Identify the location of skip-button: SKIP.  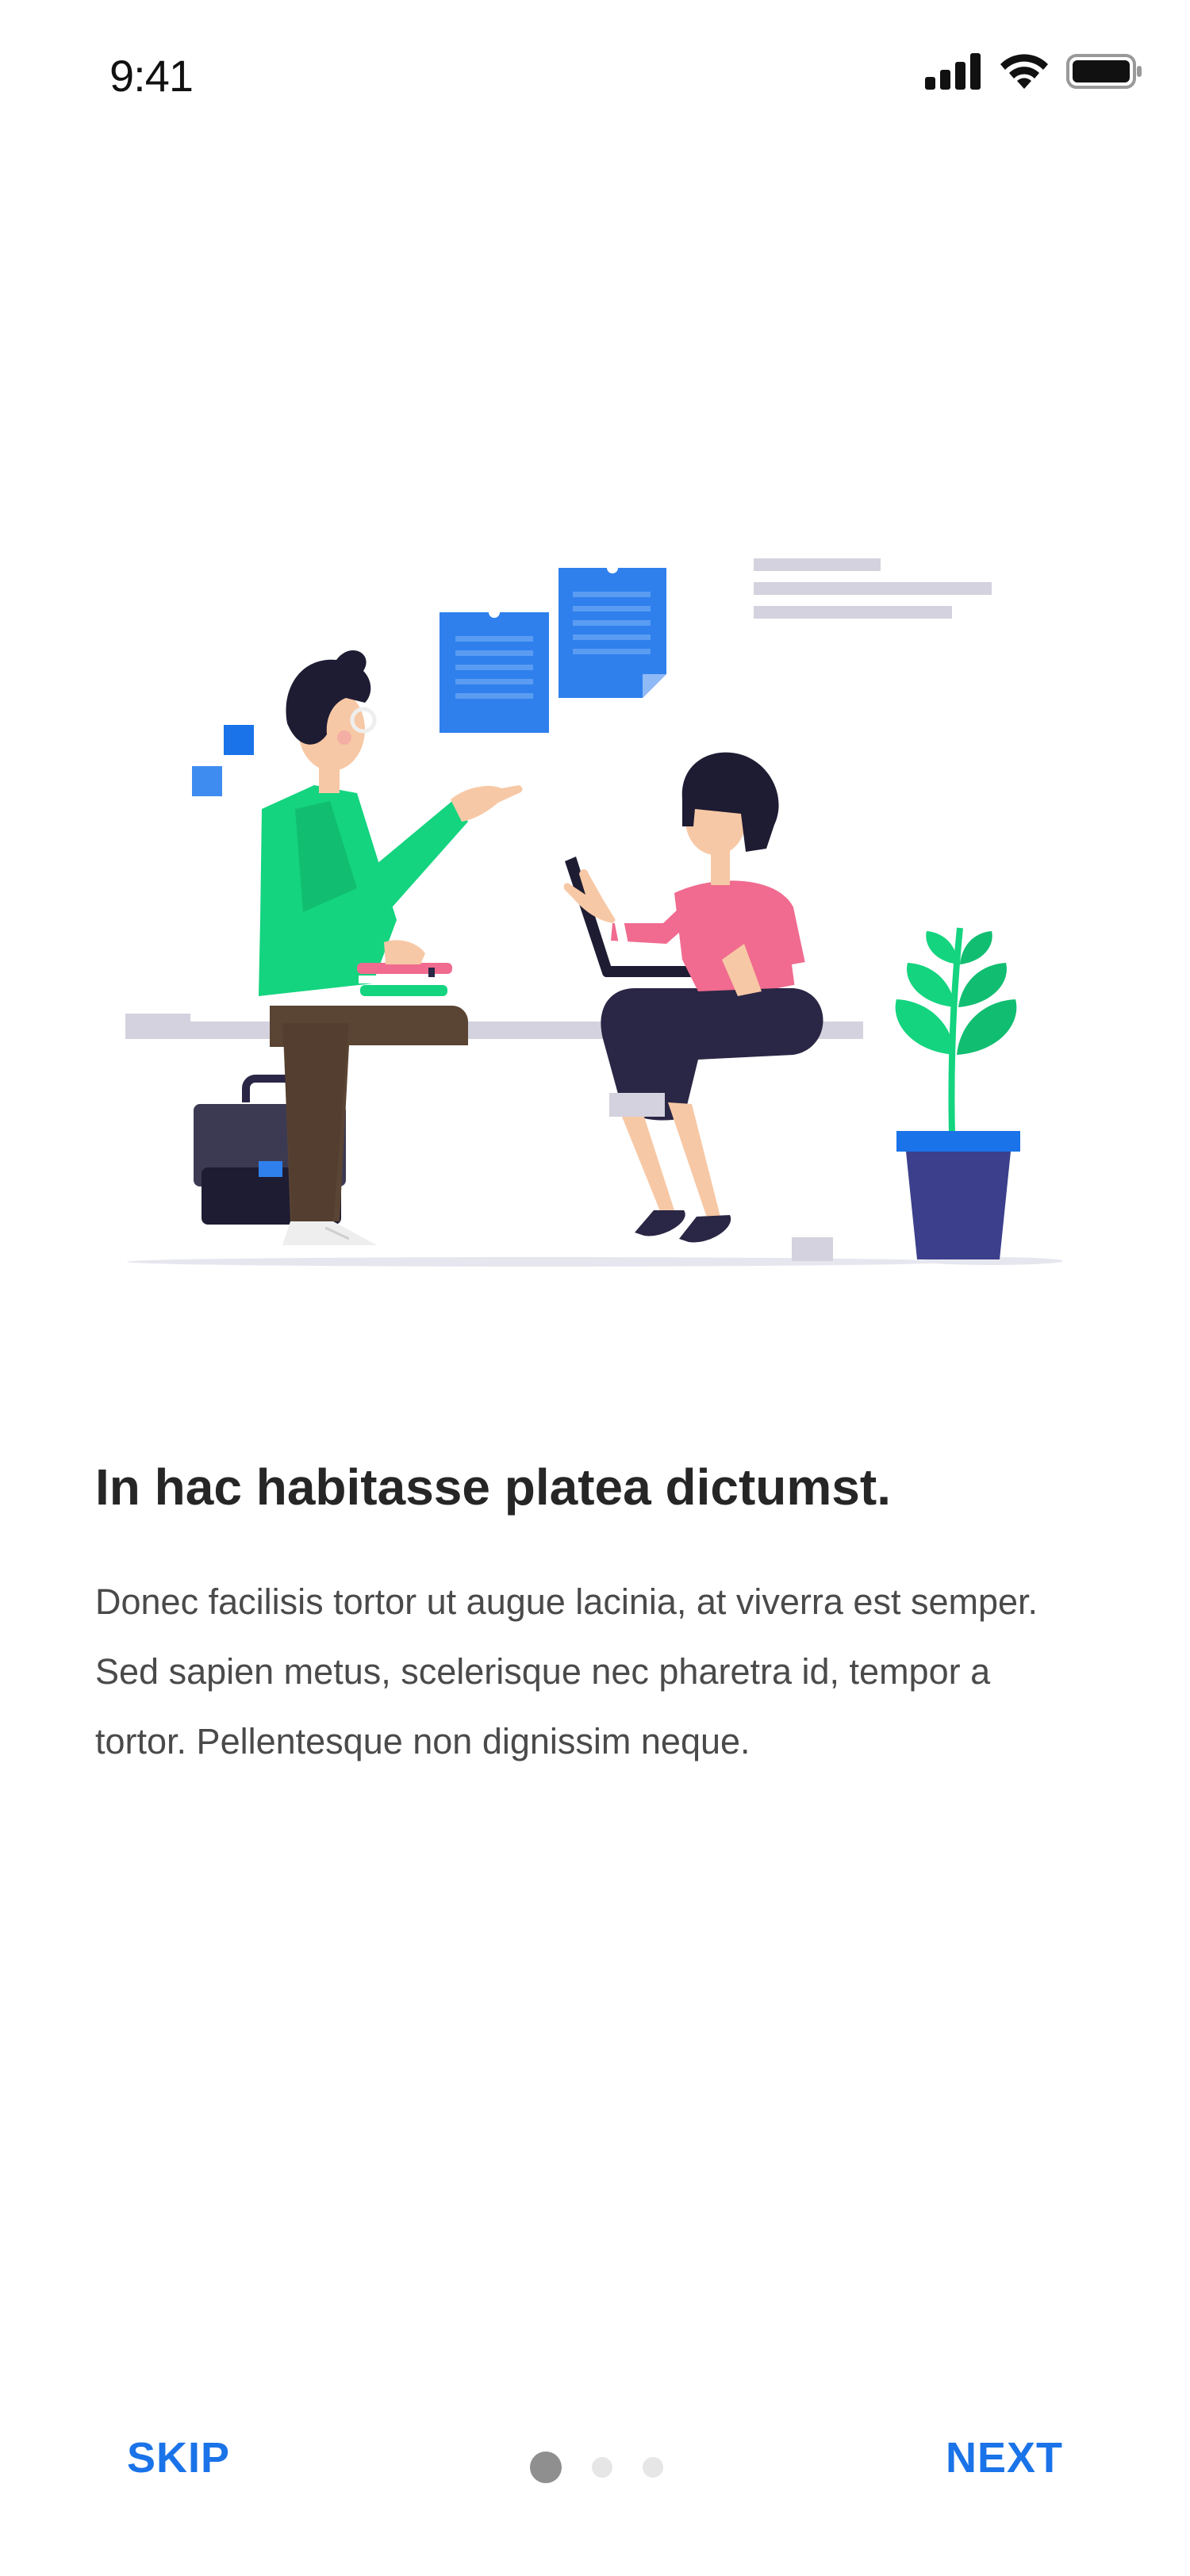
(178, 2458).